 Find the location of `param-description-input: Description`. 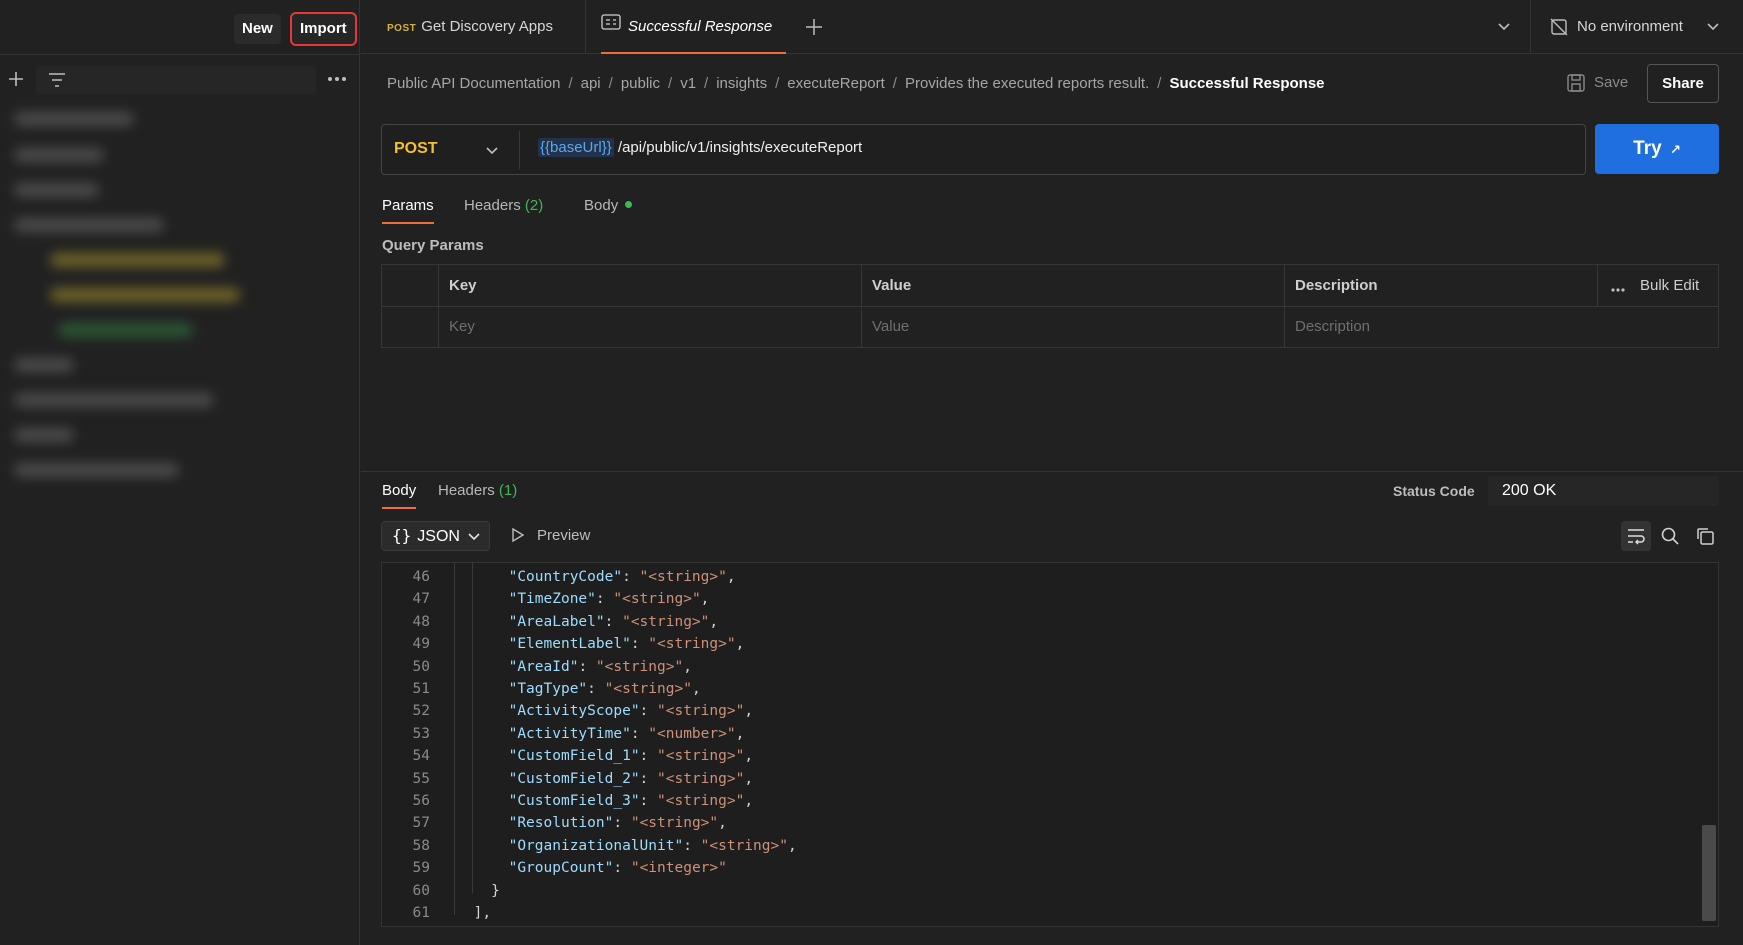

param-description-input: Description is located at coordinates (1332, 326).